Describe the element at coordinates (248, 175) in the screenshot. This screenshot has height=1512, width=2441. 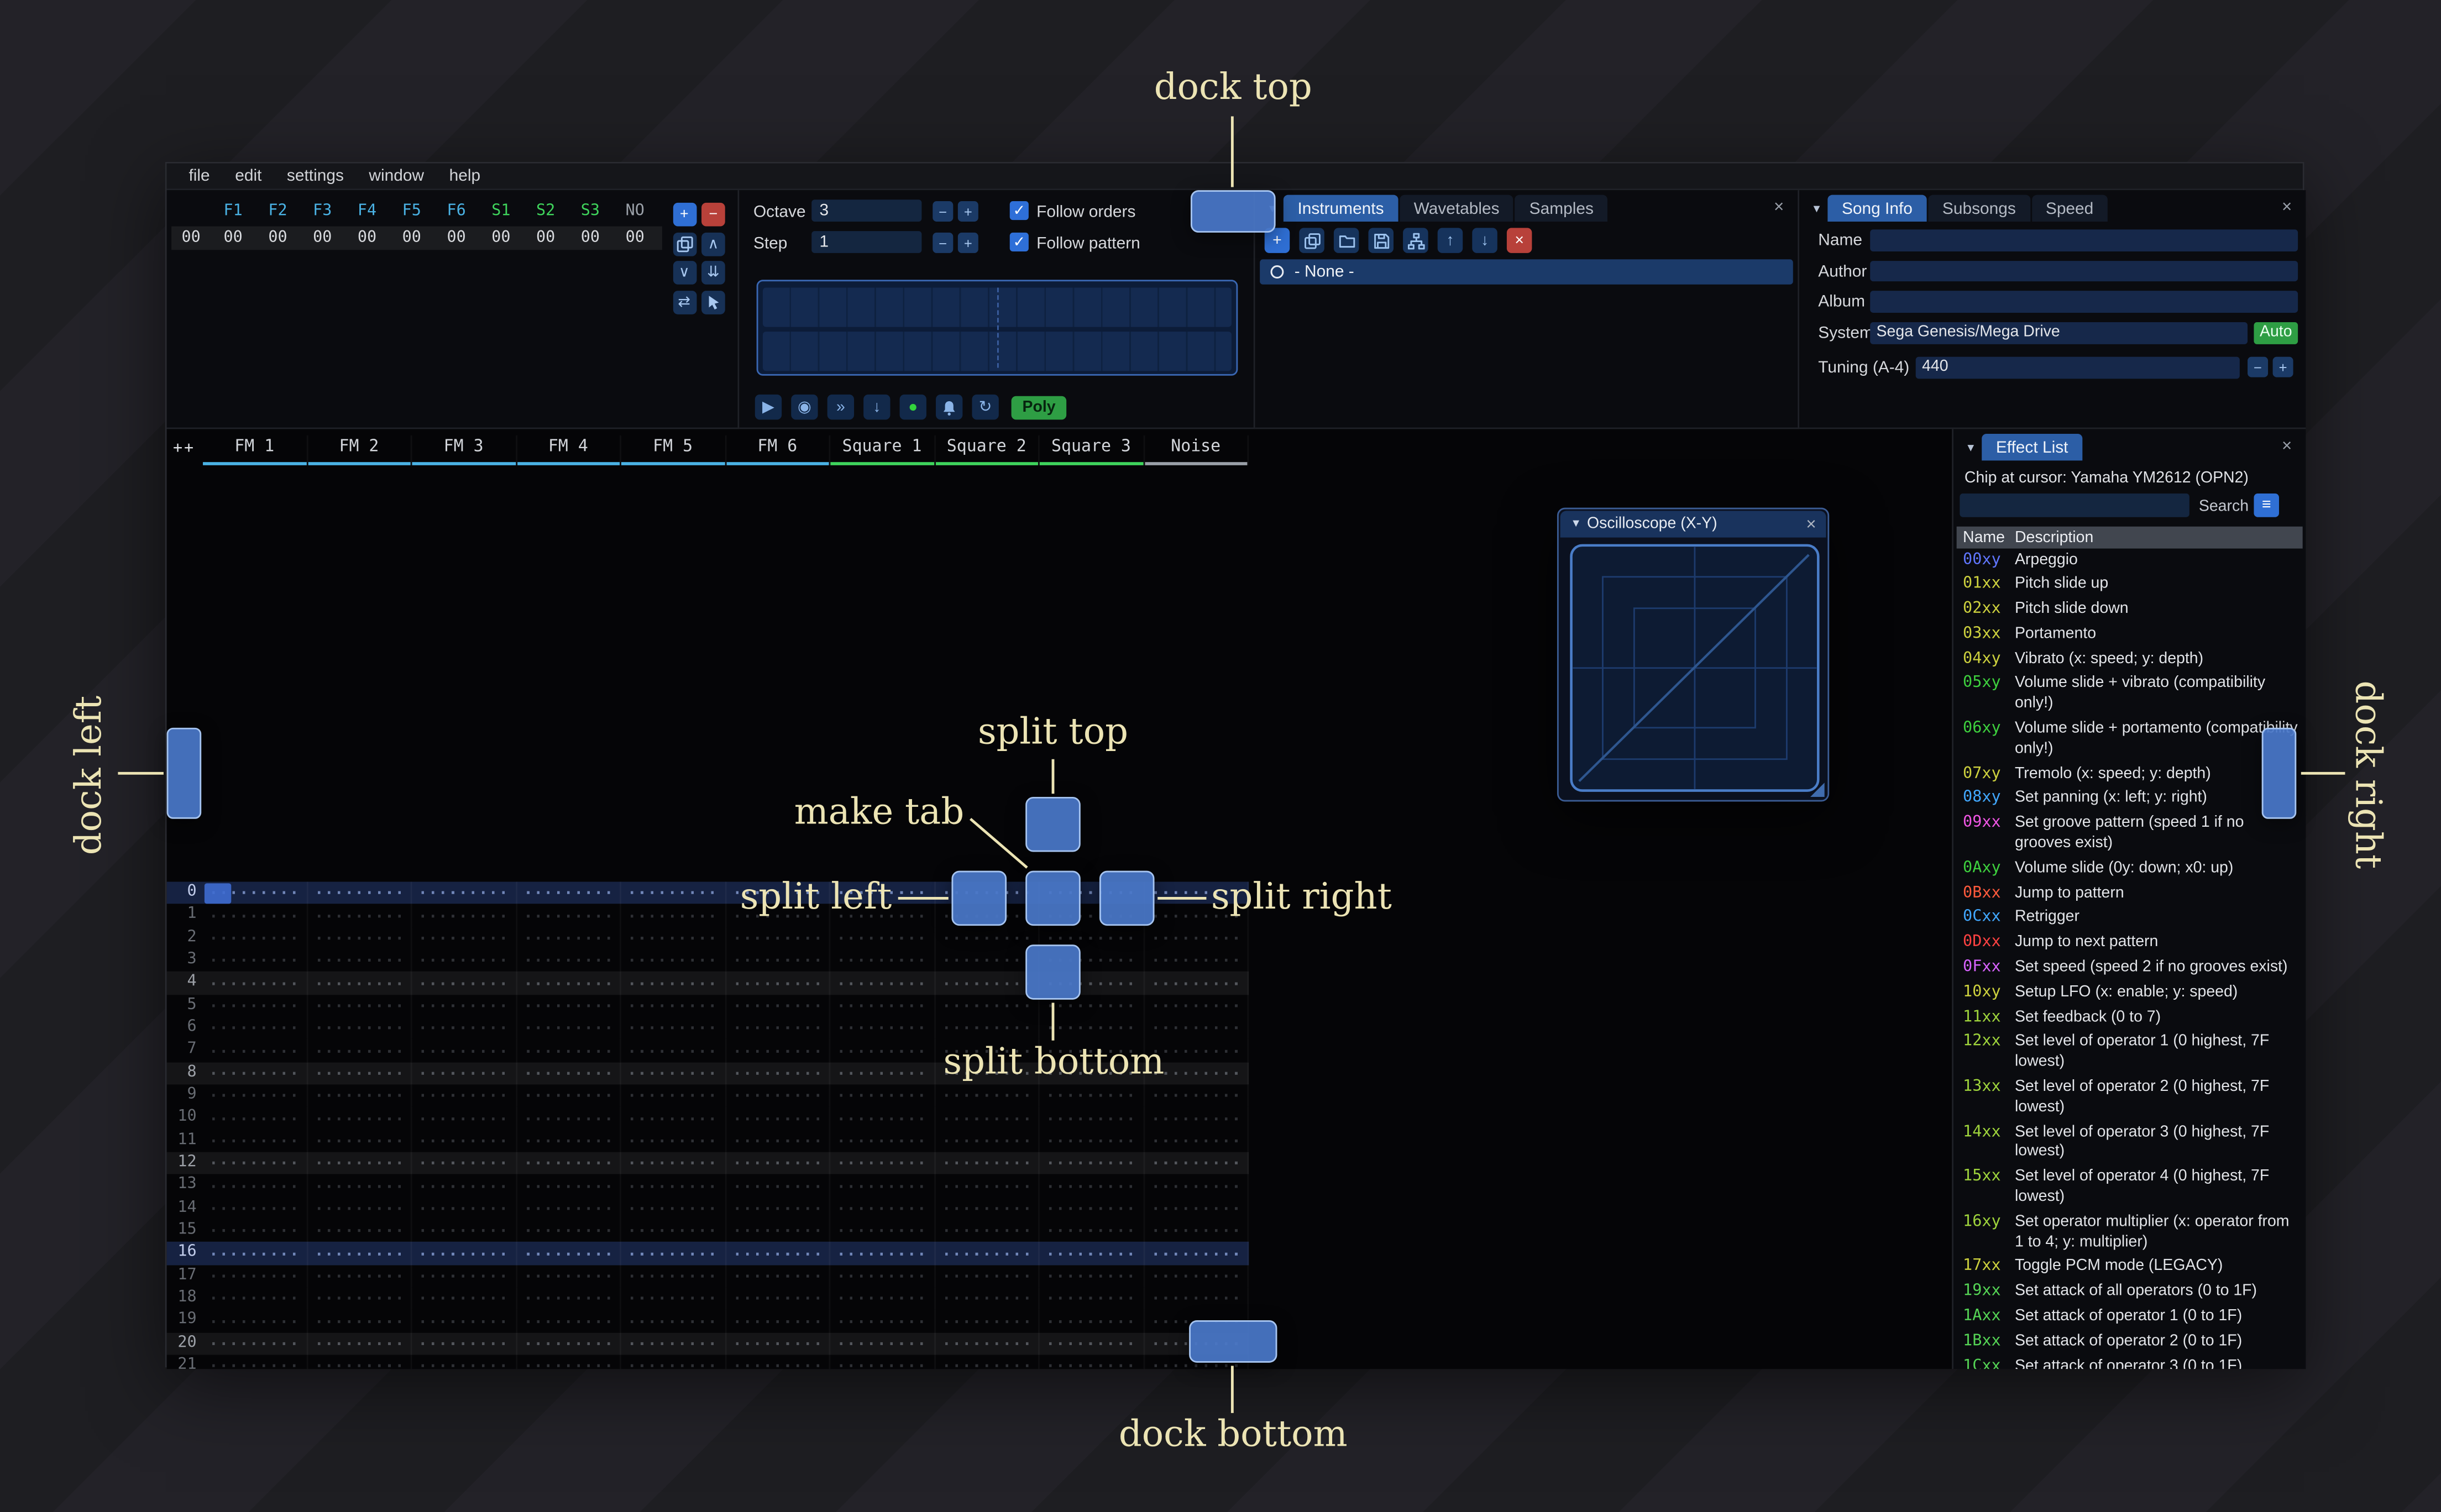
I see `menu-item-edit: edit` at that location.